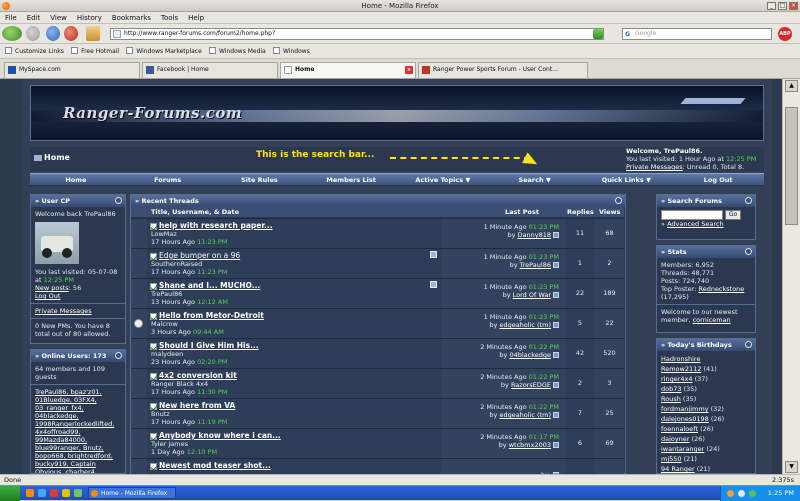  Describe the element at coordinates (351, 179) in the screenshot. I see `nav-members-list: Members List` at that location.